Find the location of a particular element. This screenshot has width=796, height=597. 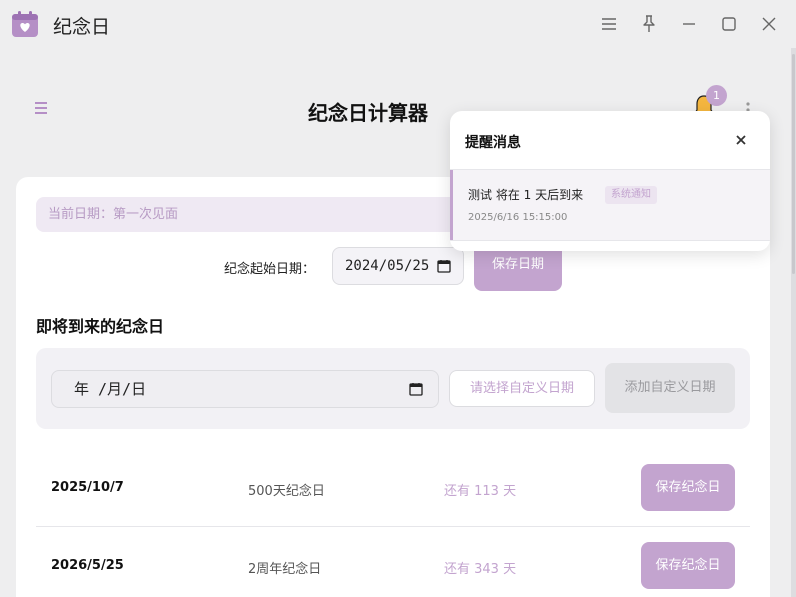

anniversary-date: 2025/10/7 is located at coordinates (87, 487).